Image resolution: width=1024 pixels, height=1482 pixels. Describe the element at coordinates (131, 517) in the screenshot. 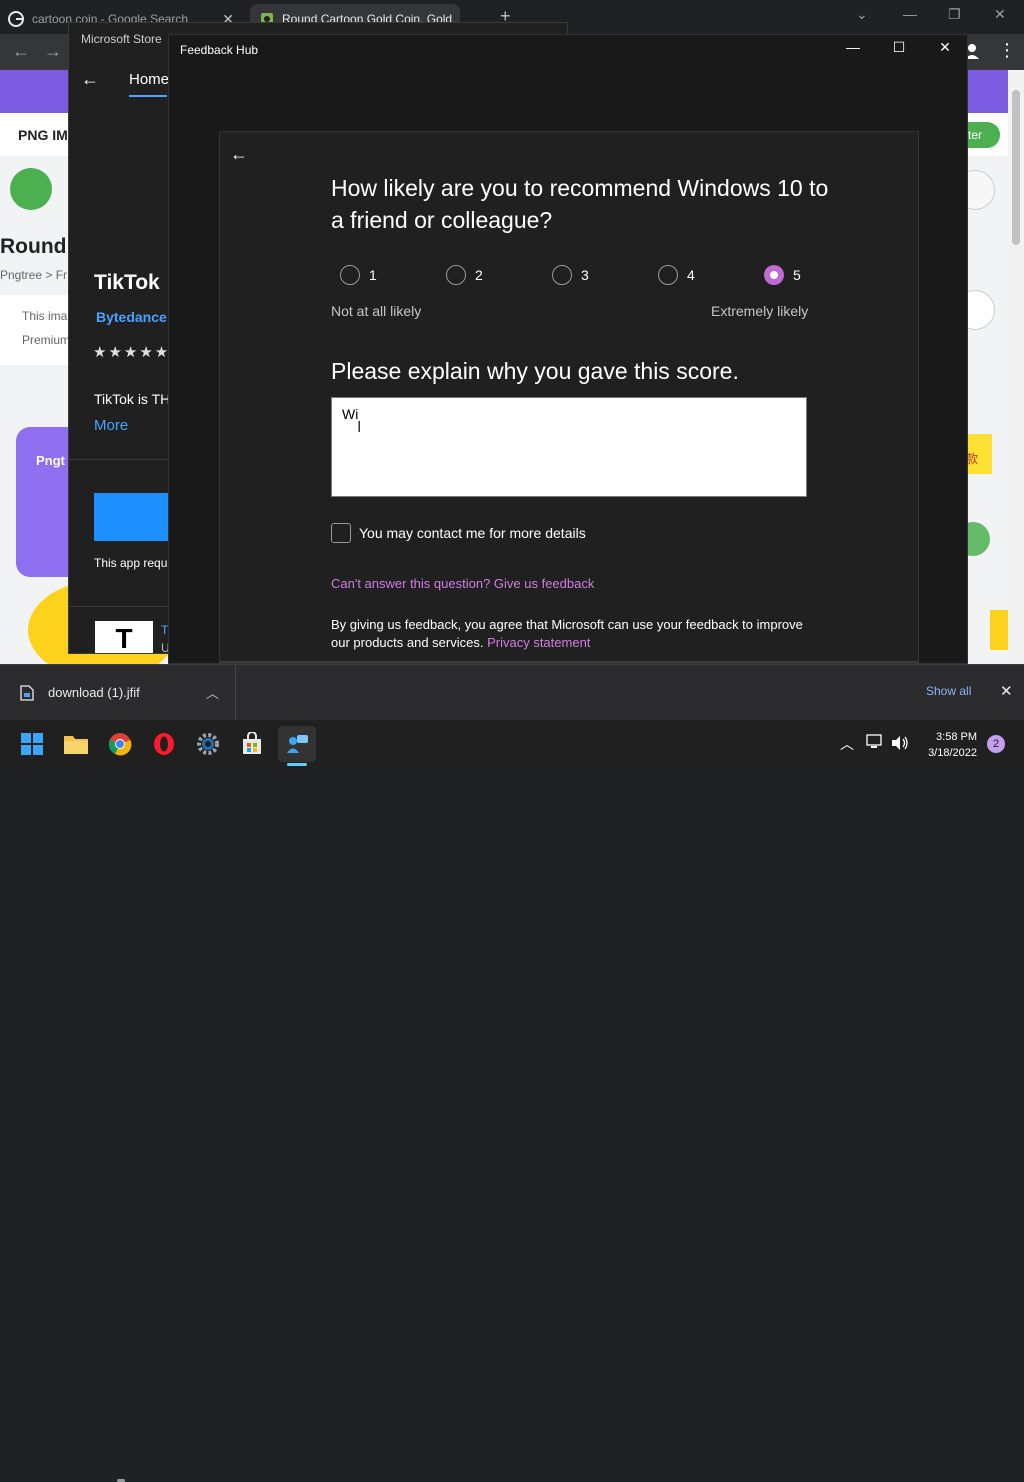

I see `store-install-button` at that location.